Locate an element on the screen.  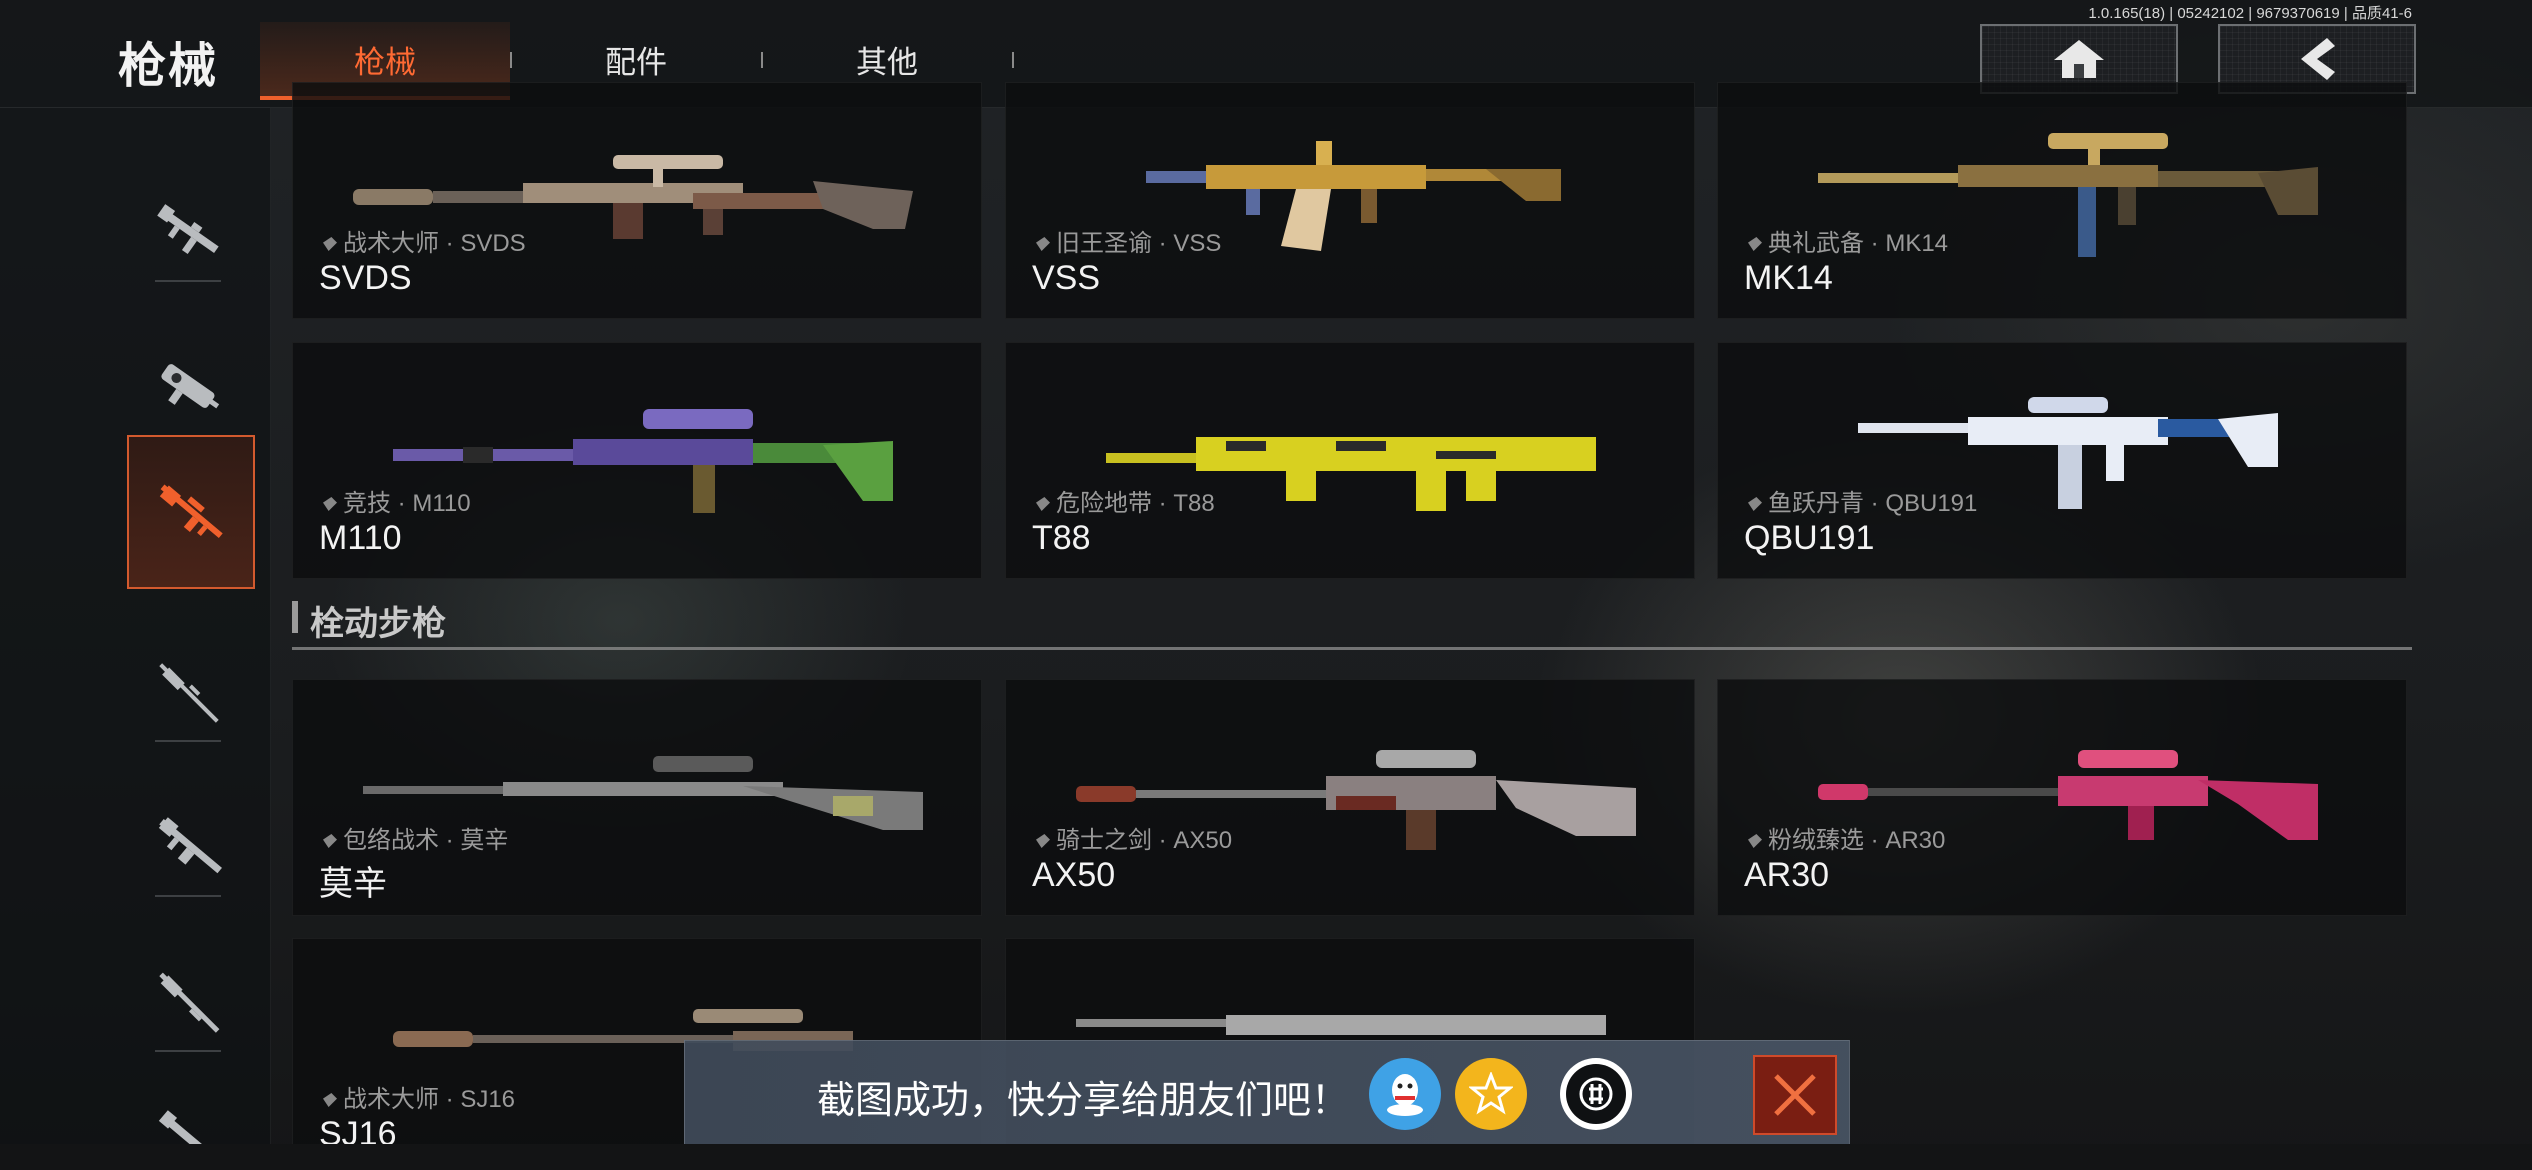
share-qq-button is located at coordinates (1405, 1094).